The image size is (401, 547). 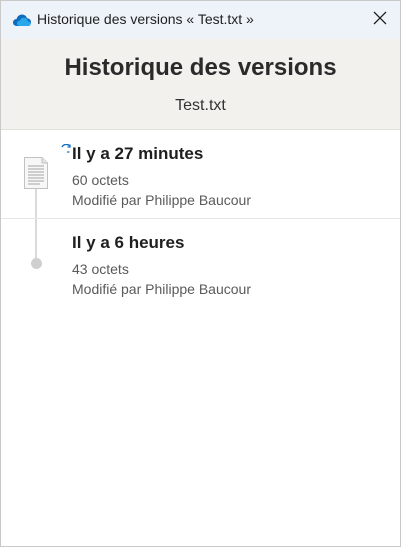 What do you see at coordinates (22, 20) in the screenshot?
I see `onedrive-cloud-icon` at bounding box center [22, 20].